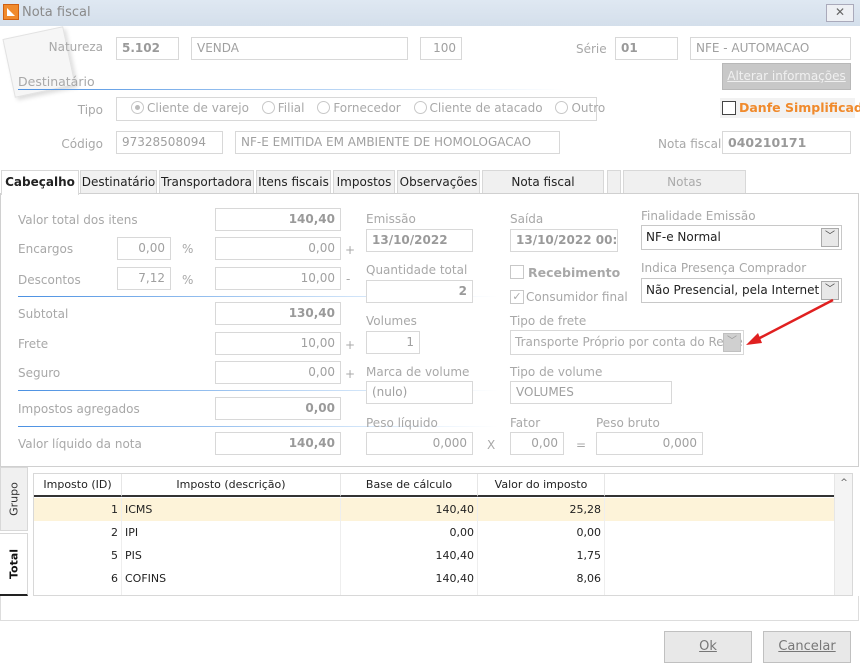 Image resolution: width=860 pixels, height=669 pixels. I want to click on table-row: 1 ICMS 140,40 25,28, so click(434, 509).